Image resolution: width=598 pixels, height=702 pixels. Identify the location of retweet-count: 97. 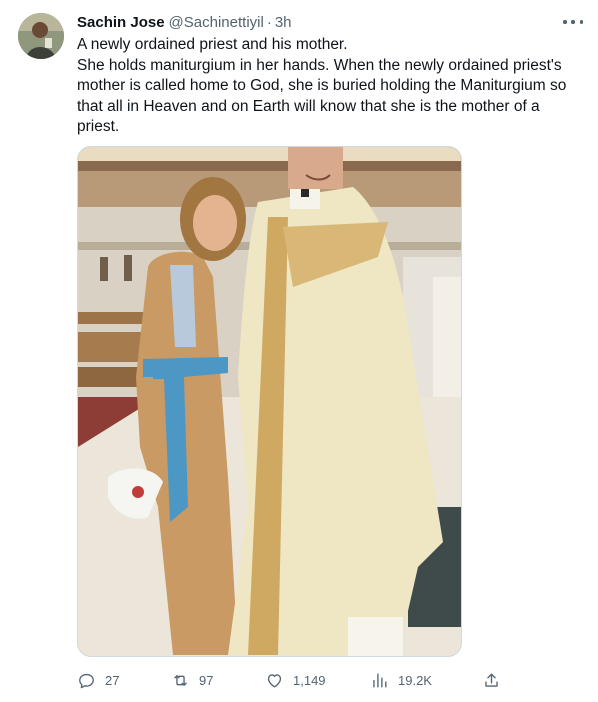
(206, 680).